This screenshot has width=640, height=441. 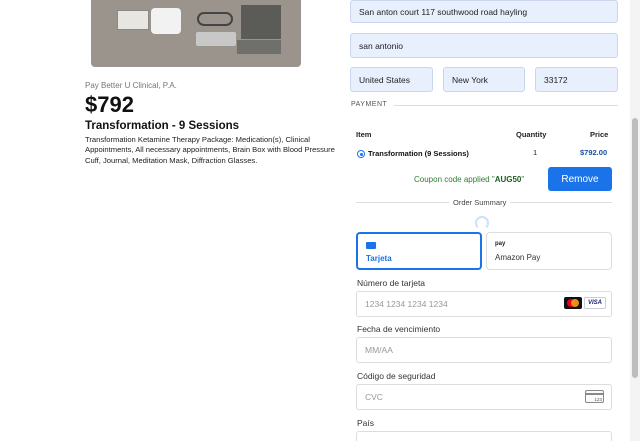 What do you see at coordinates (391, 79) in the screenshot?
I see `country-select: United States` at bounding box center [391, 79].